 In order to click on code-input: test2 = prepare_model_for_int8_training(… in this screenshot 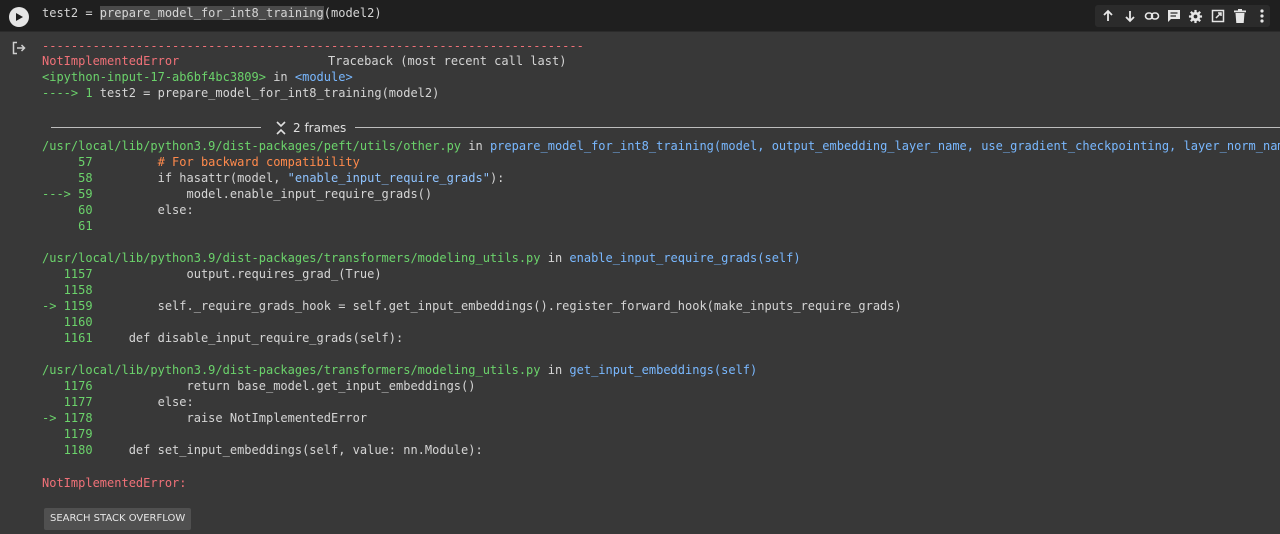, I will do `click(212, 13)`.